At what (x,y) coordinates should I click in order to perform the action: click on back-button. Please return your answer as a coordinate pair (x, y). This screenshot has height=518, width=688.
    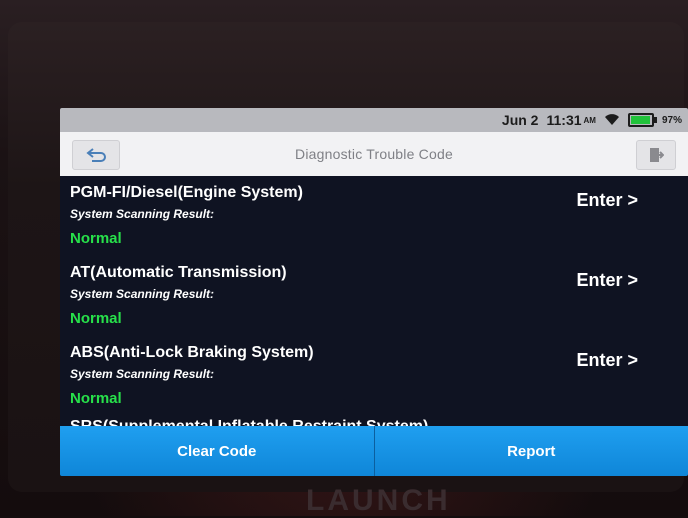
    Looking at the image, I should click on (96, 155).